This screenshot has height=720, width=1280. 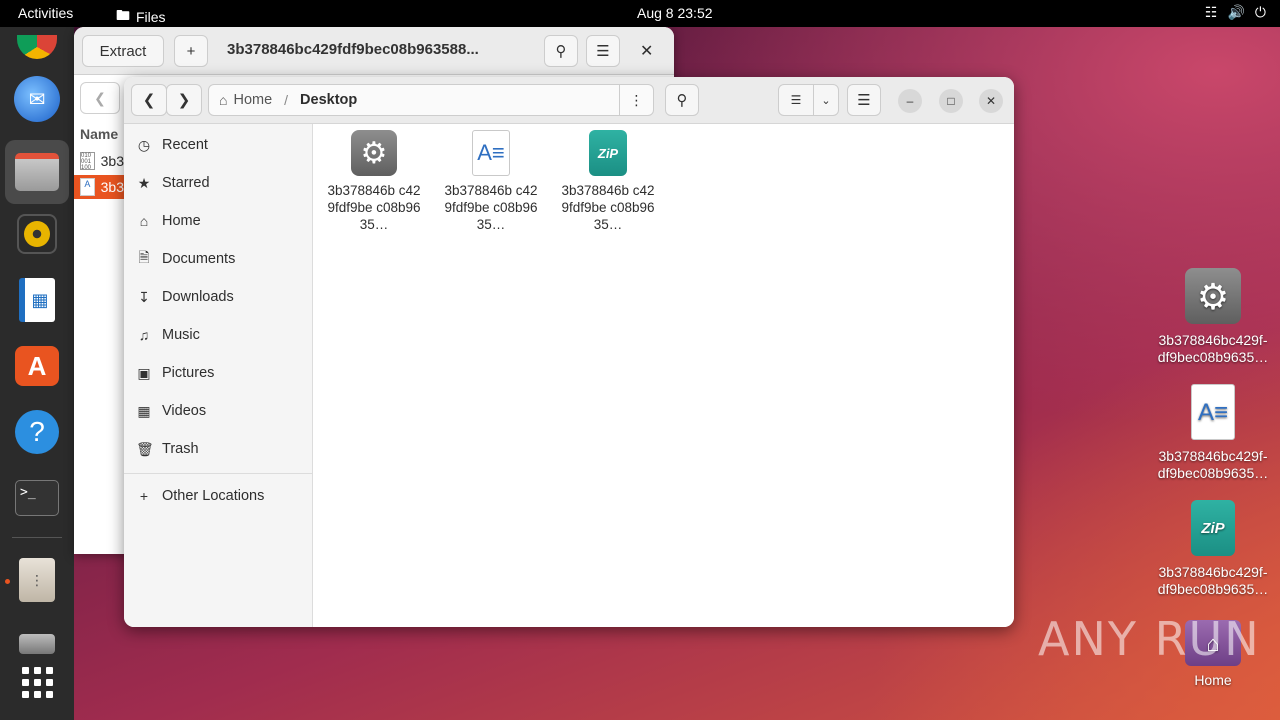 I want to click on kebab-menu-icon: ⋮, so click(x=636, y=99).